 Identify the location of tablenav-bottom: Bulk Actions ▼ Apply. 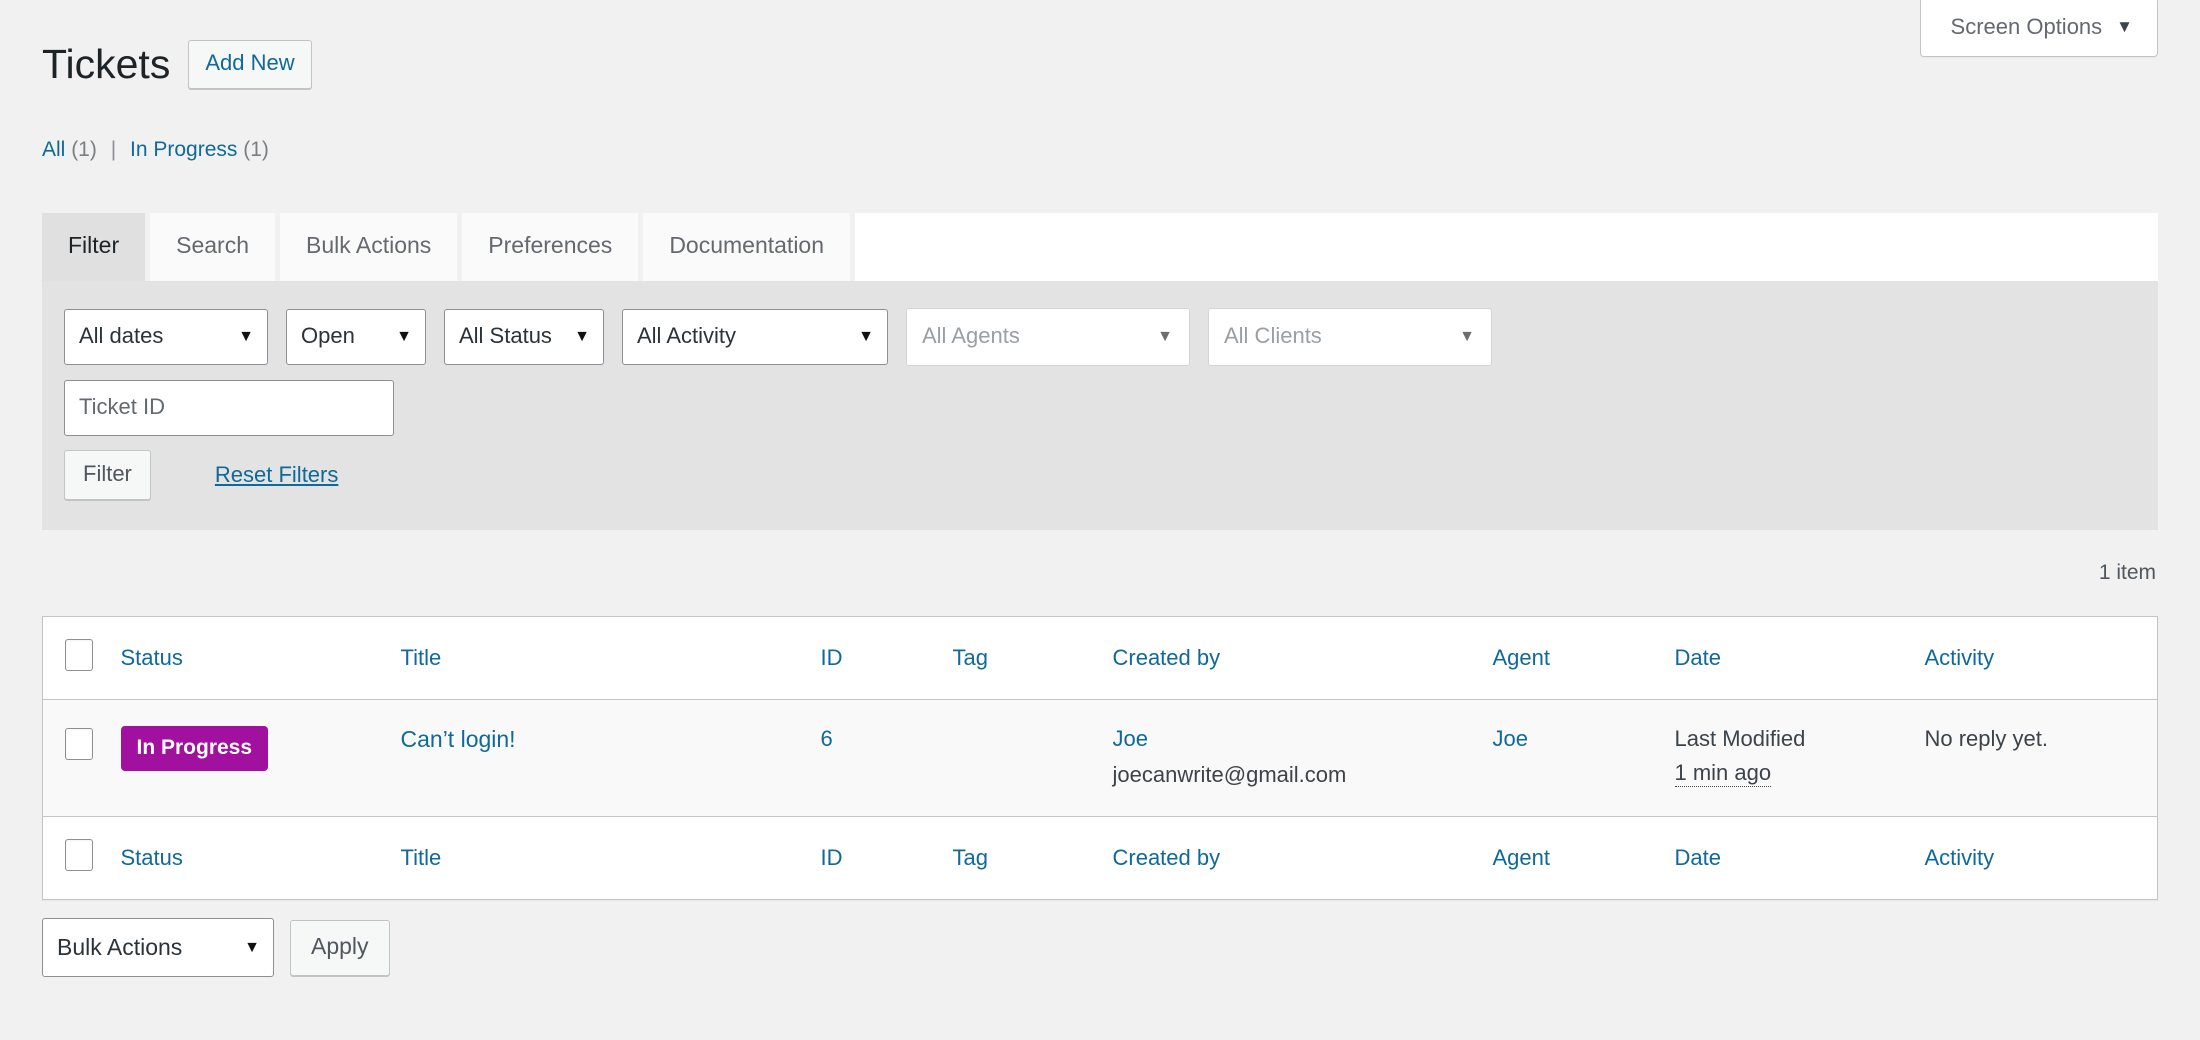
(1100, 939).